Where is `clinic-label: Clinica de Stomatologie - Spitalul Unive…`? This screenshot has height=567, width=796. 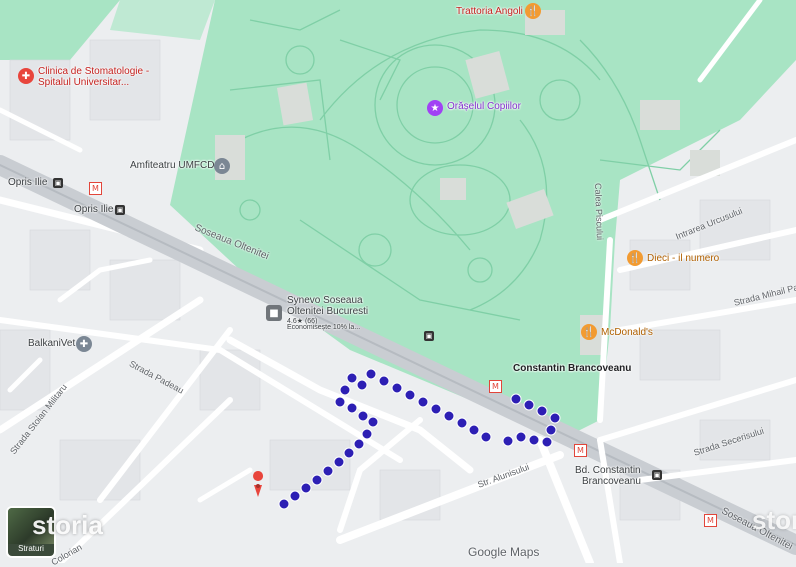 clinic-label: Clinica de Stomatologie - Spitalul Unive… is located at coordinates (98, 77).